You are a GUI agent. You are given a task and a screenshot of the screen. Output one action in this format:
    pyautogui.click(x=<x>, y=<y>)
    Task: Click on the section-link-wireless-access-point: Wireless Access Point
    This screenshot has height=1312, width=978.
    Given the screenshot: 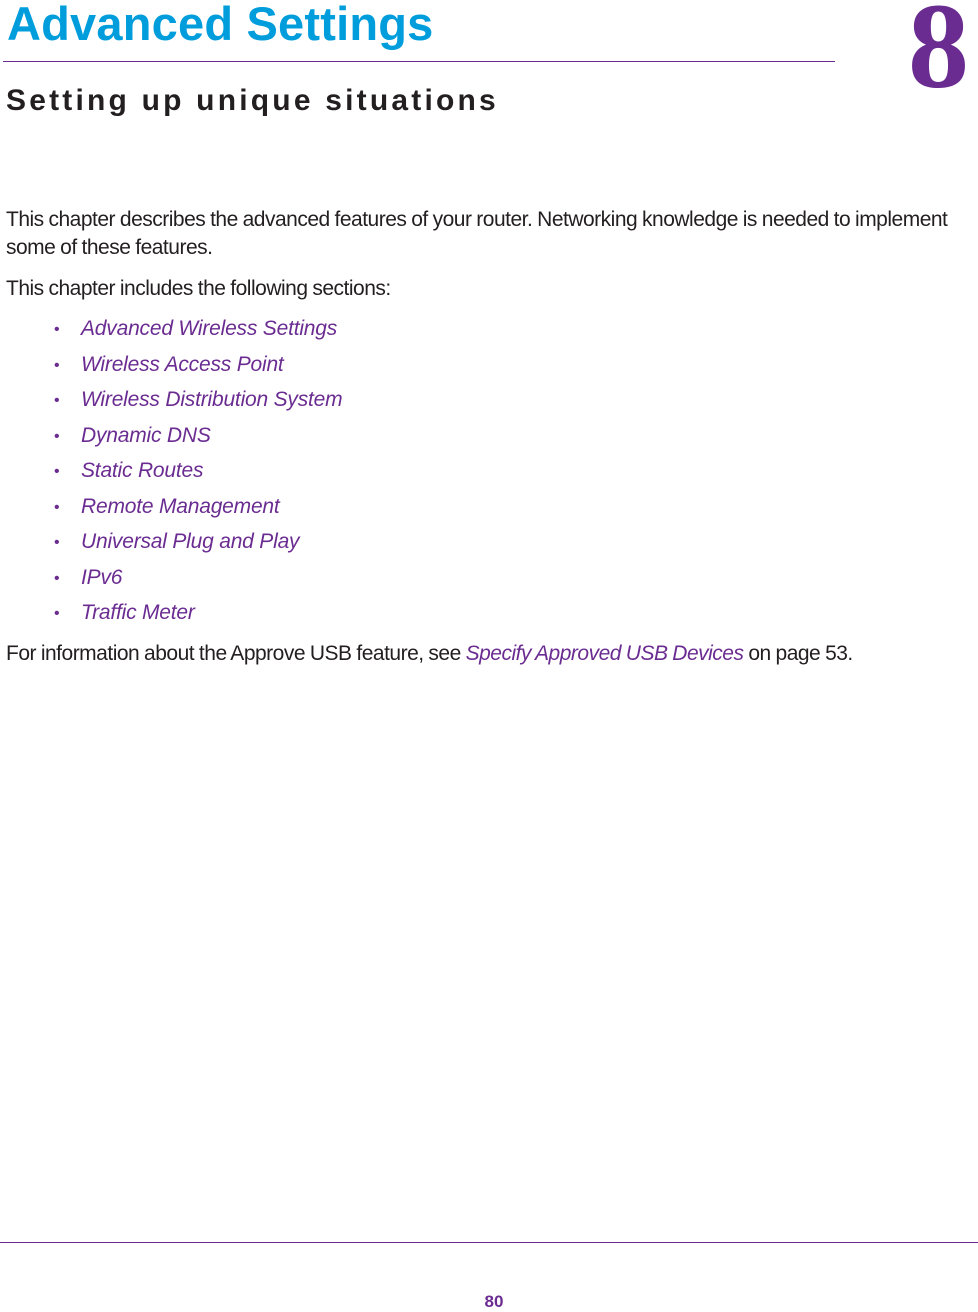 What is the action you would take?
    pyautogui.click(x=182, y=365)
    